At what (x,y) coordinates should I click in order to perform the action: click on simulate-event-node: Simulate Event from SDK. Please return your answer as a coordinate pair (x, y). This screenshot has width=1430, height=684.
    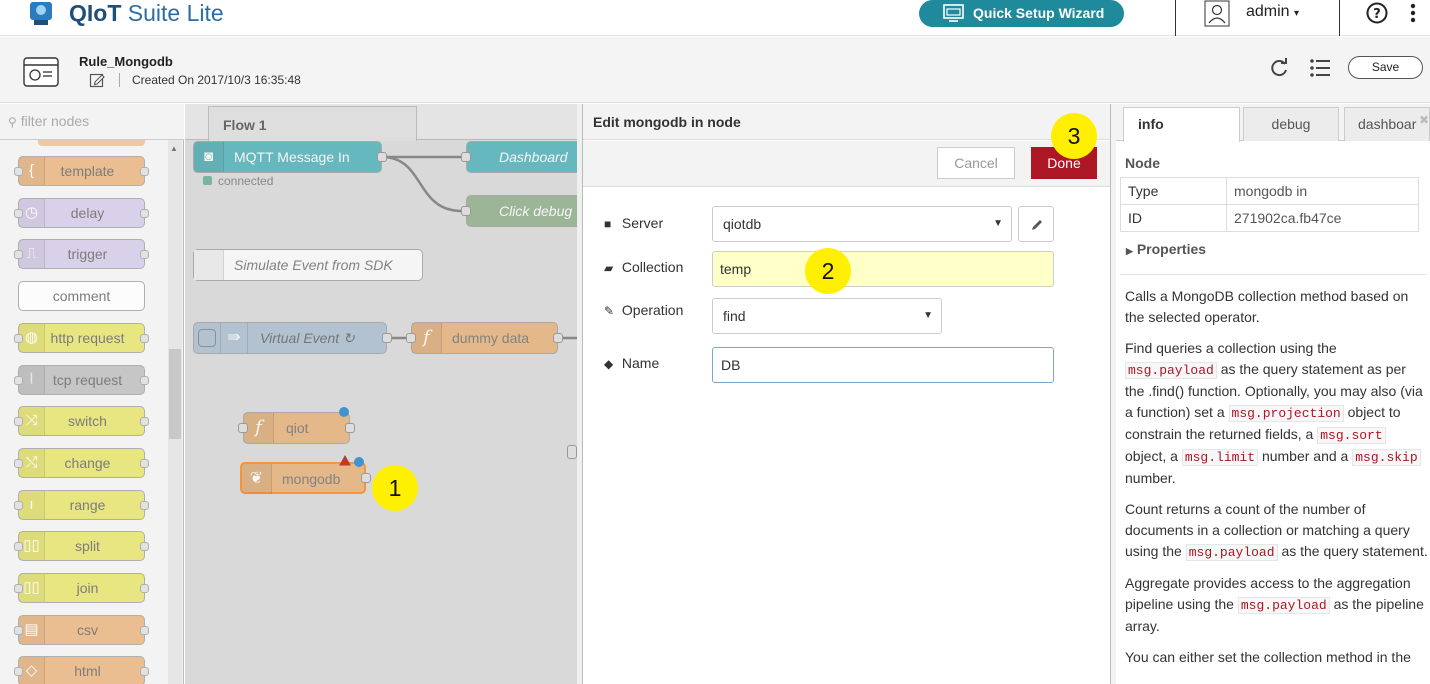
    Looking at the image, I should click on (308, 265).